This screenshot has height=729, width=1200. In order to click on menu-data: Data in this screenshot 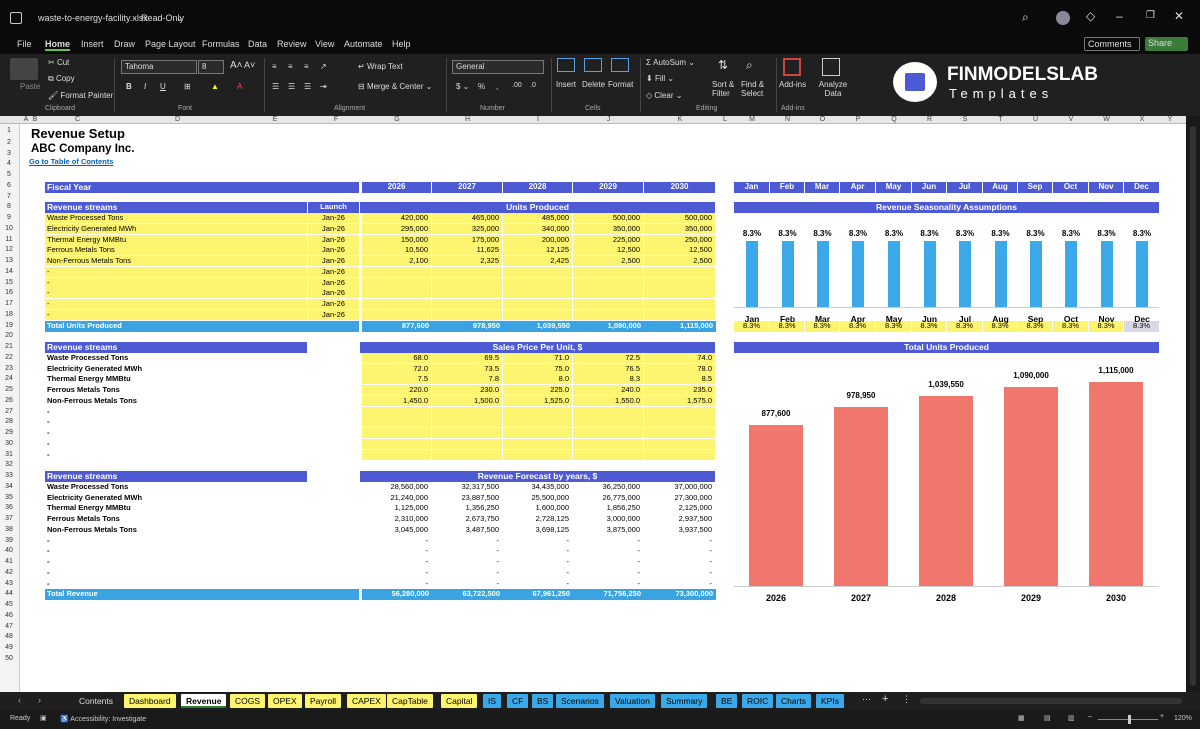, I will do `click(257, 44)`.